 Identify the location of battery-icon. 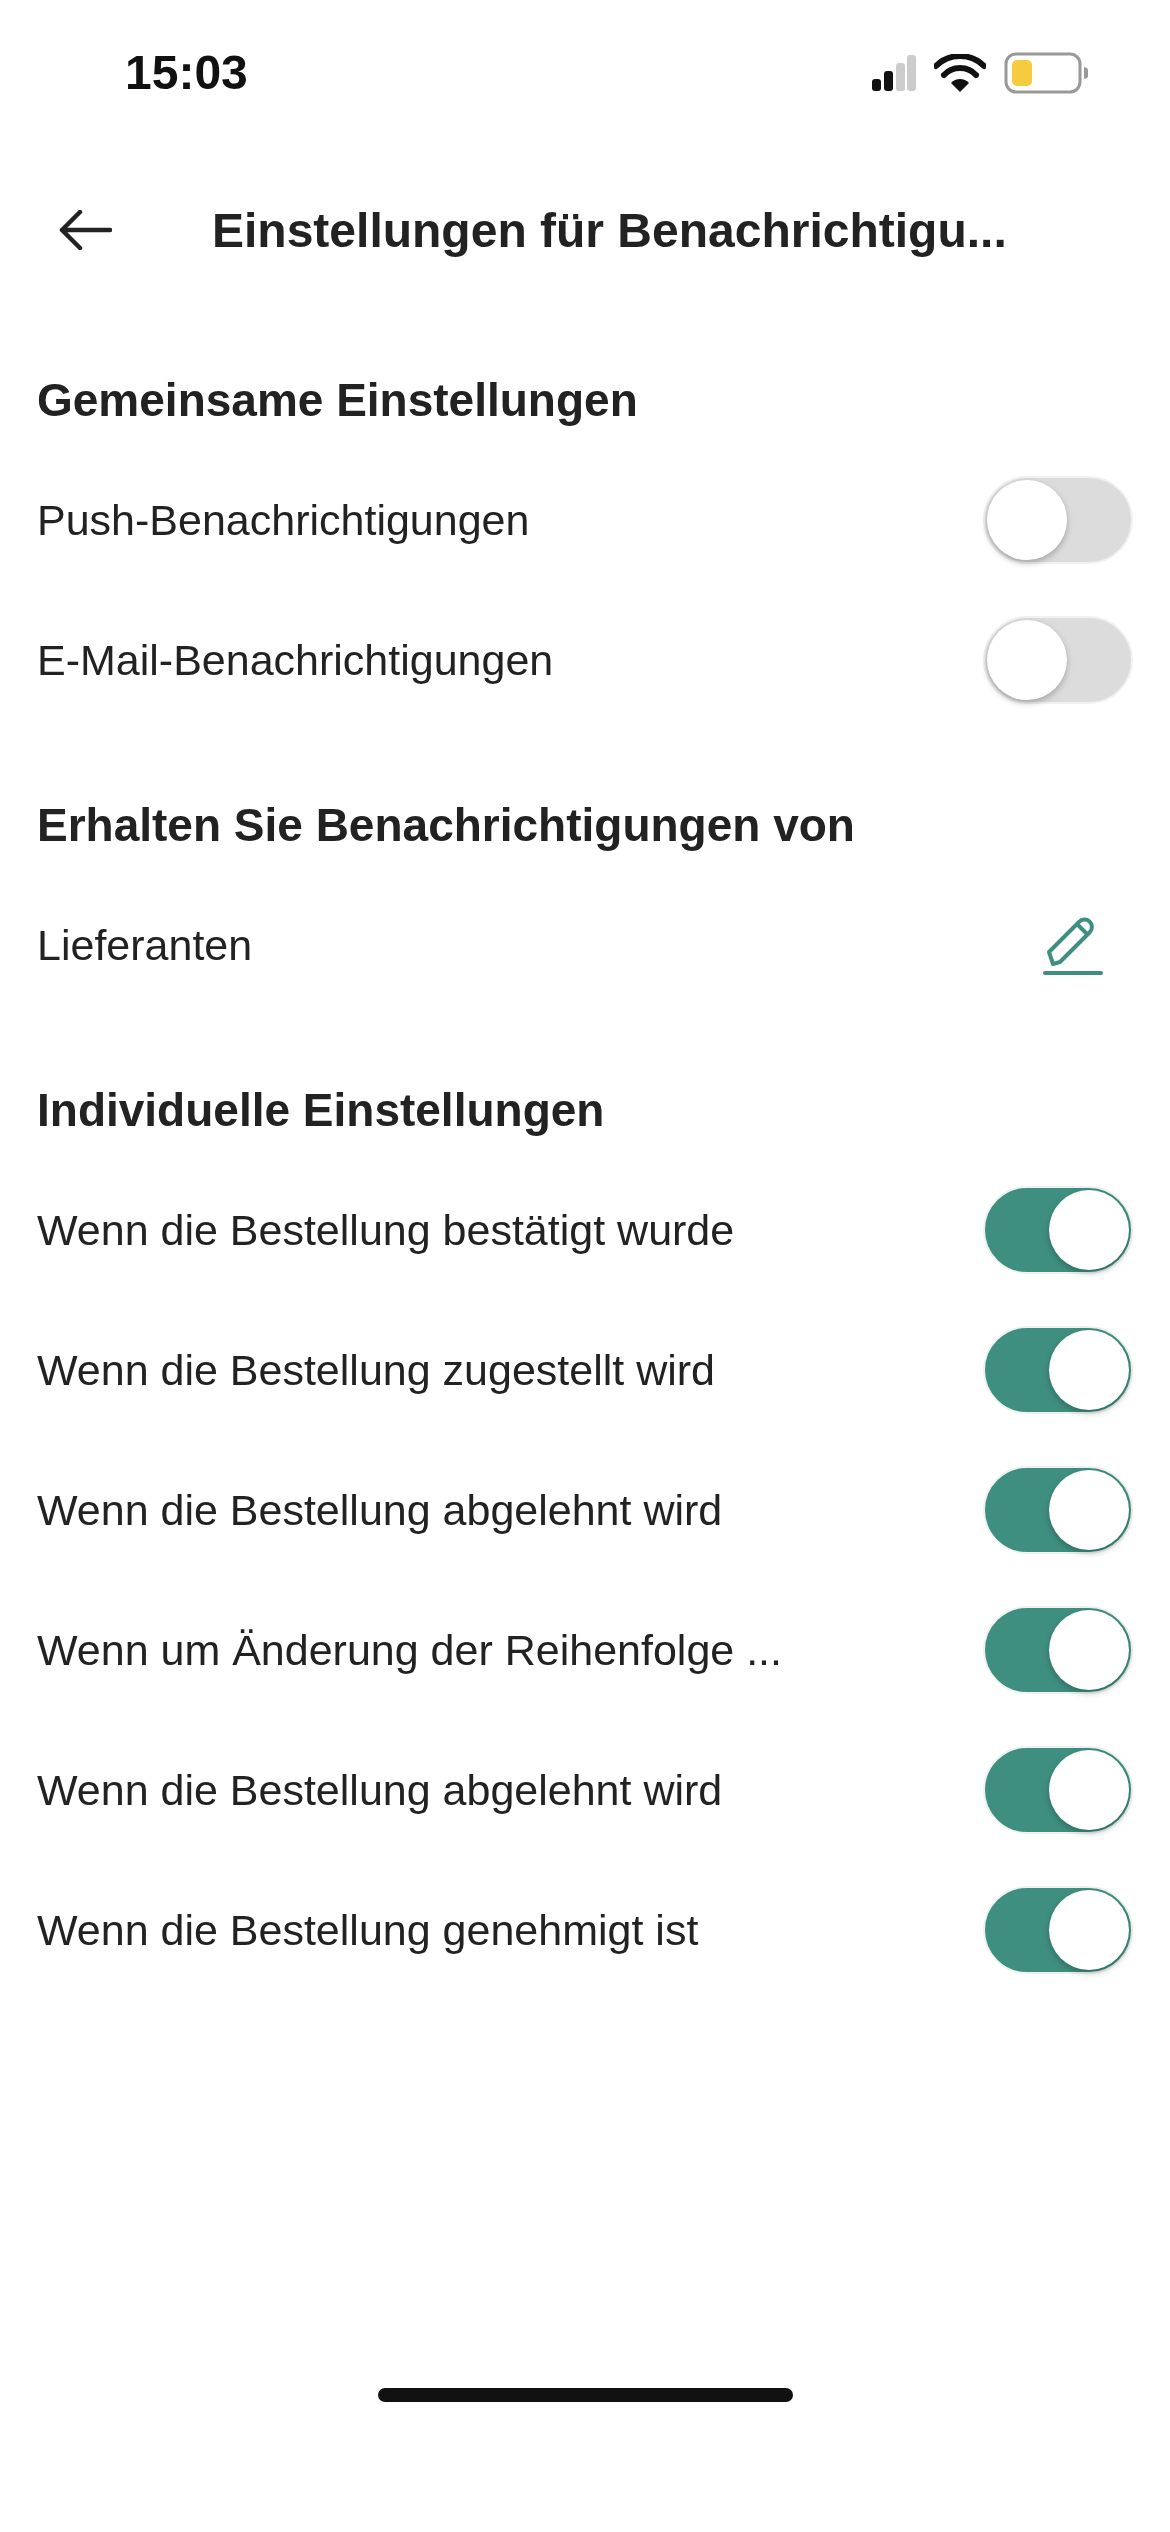
(1046, 72).